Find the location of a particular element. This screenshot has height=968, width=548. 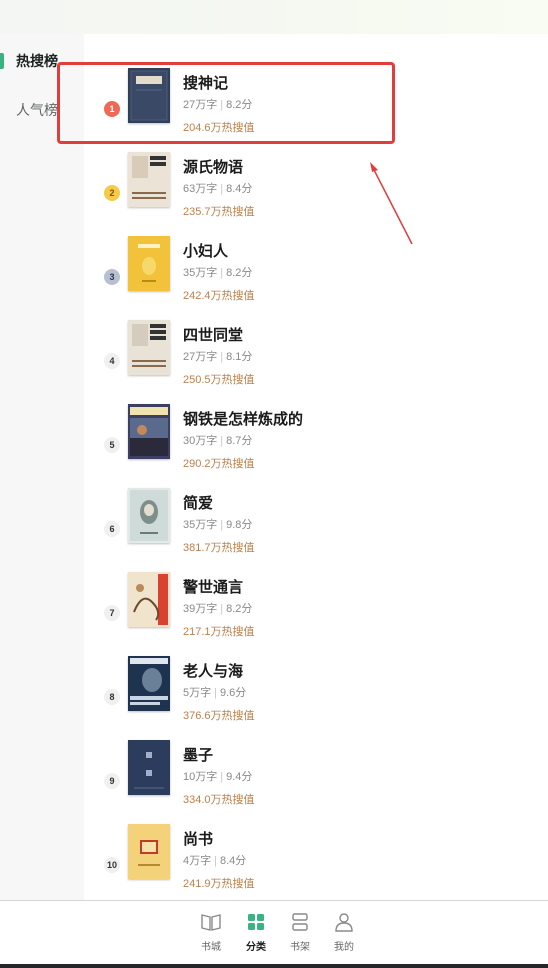

tab-hot-search: 热搜榜 is located at coordinates (42, 61).